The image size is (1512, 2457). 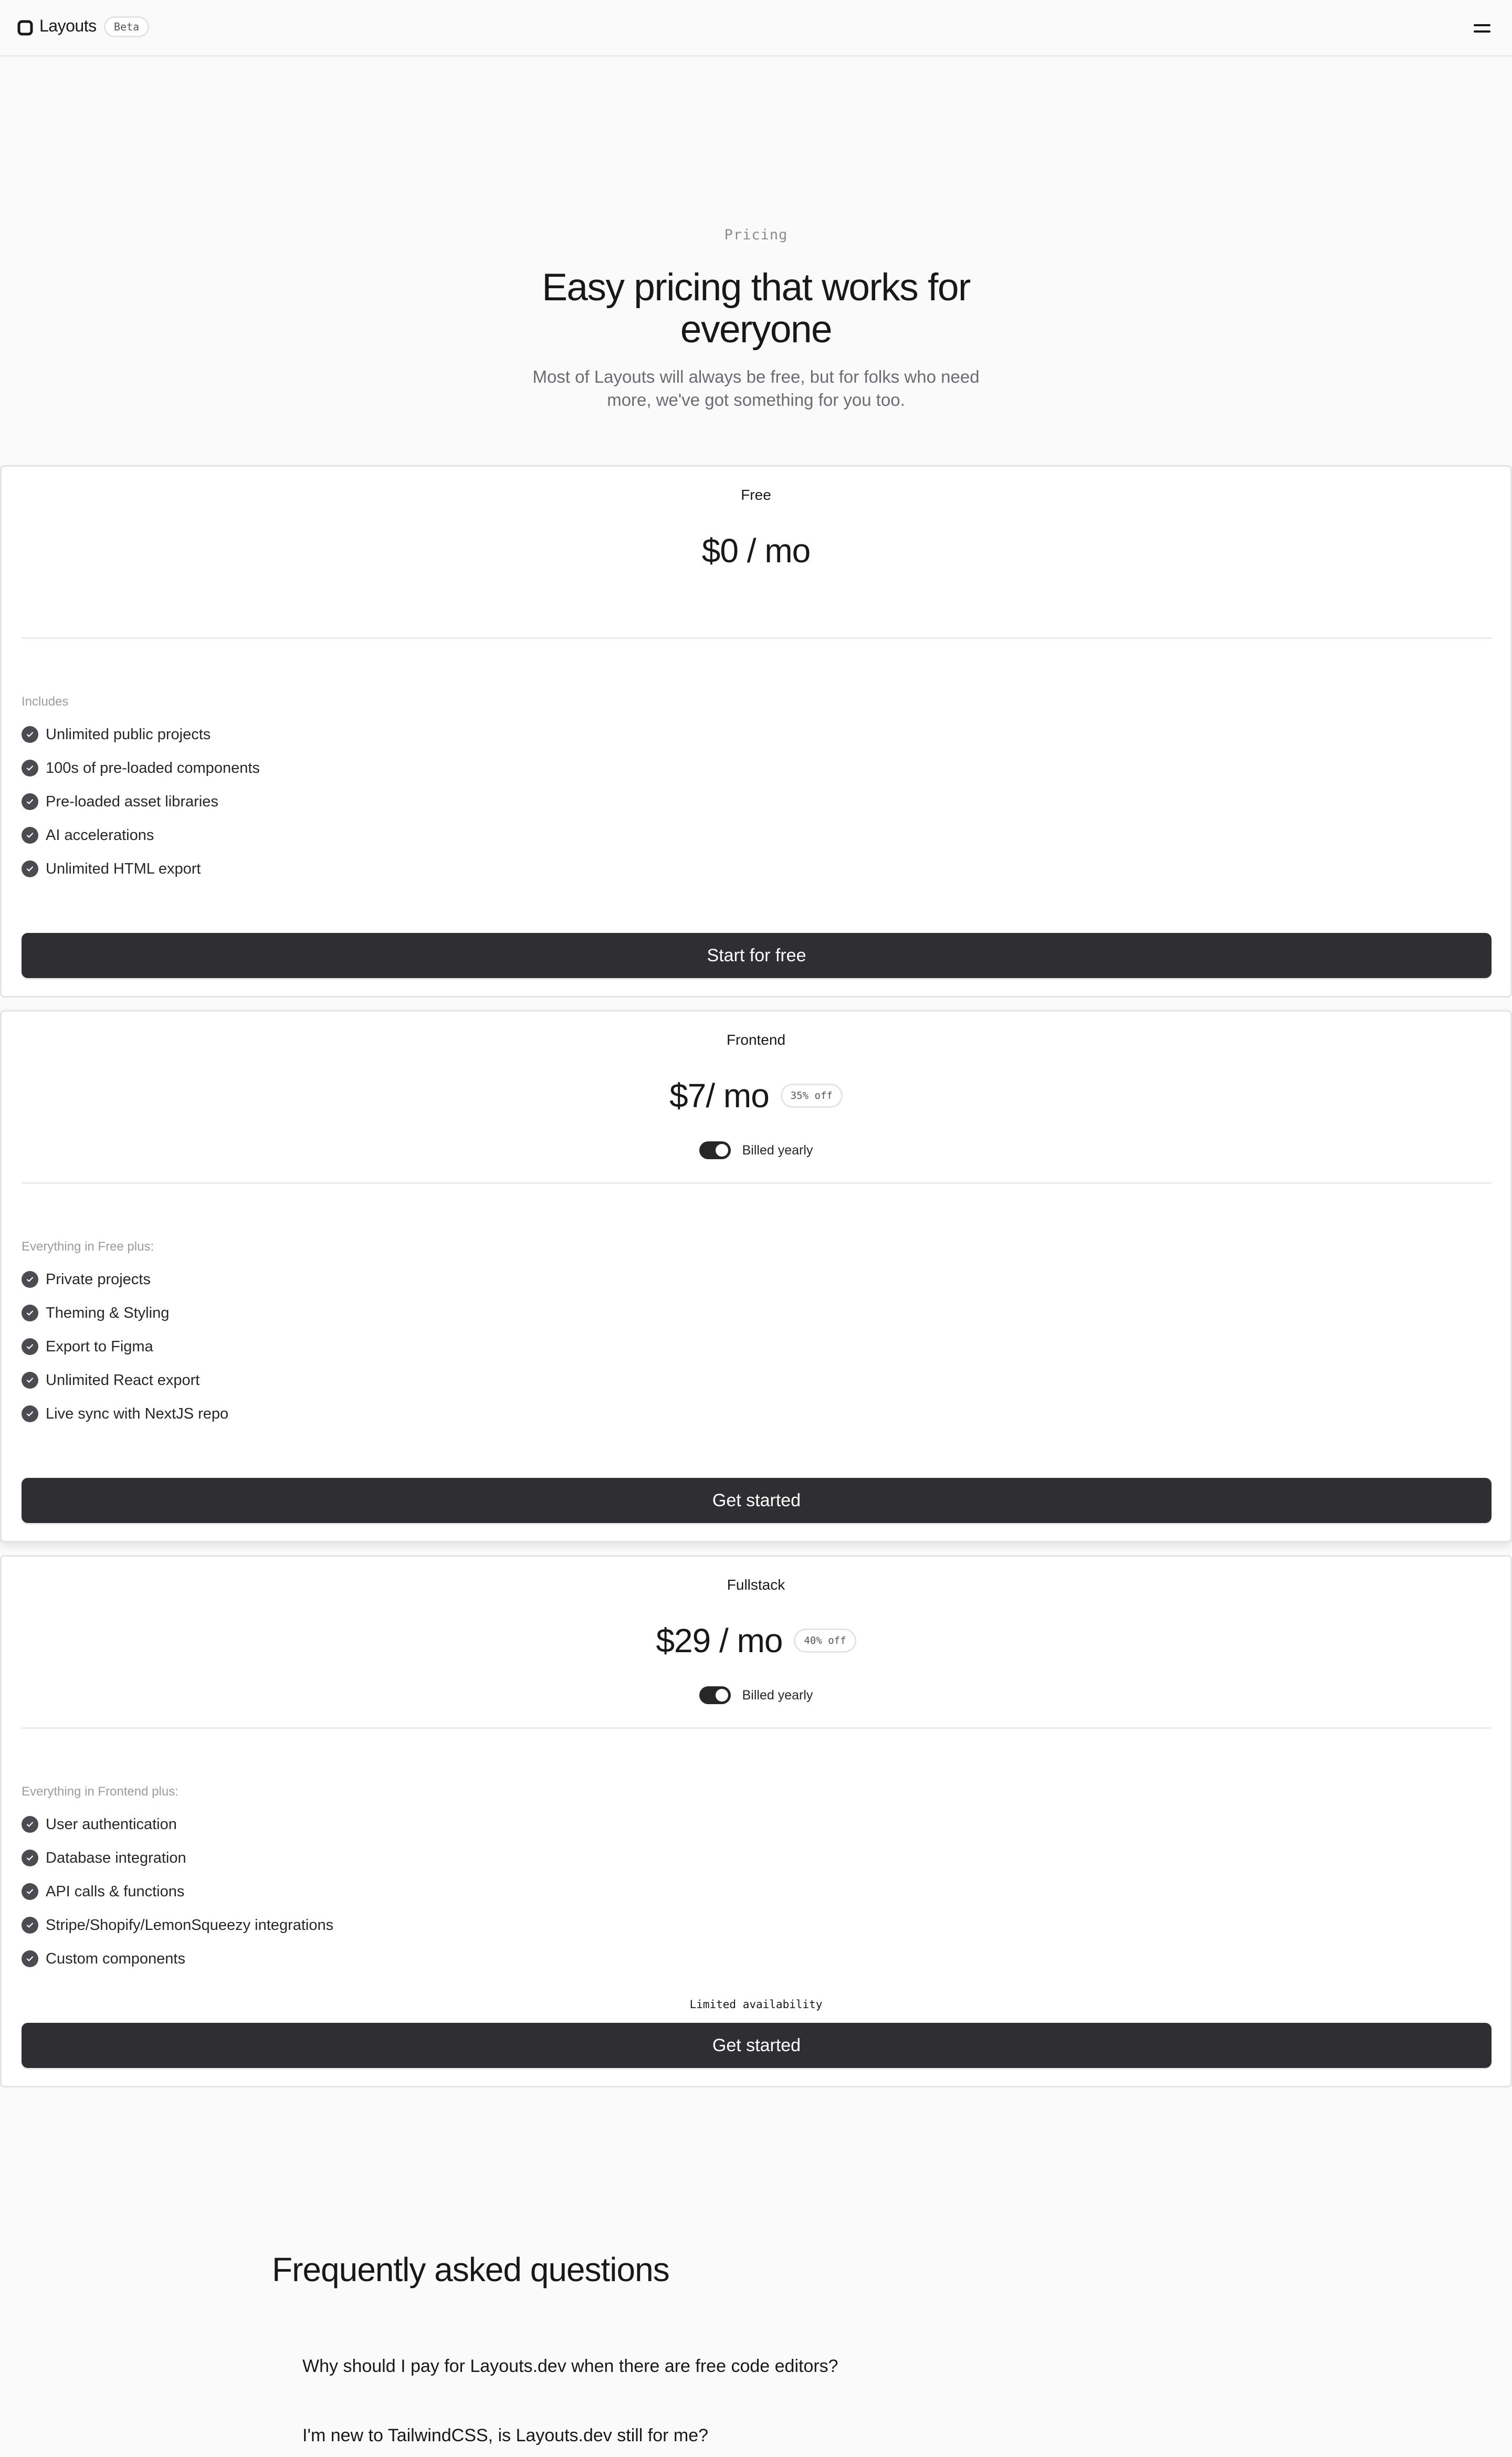 What do you see at coordinates (100, 1791) in the screenshot?
I see `includes-label: Everything in Frontend plus:` at bounding box center [100, 1791].